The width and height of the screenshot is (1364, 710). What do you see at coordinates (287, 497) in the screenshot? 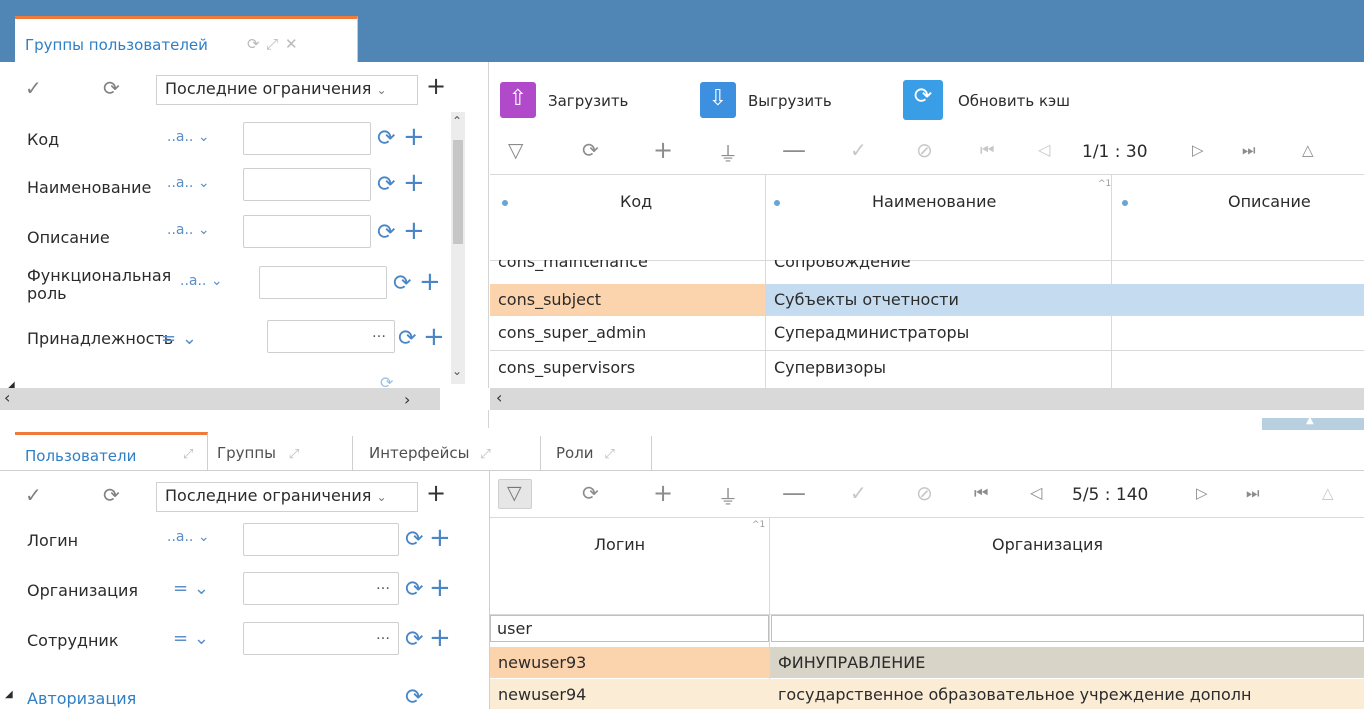
I see `filter-preset-select: Последние ограничения ⌄` at bounding box center [287, 497].